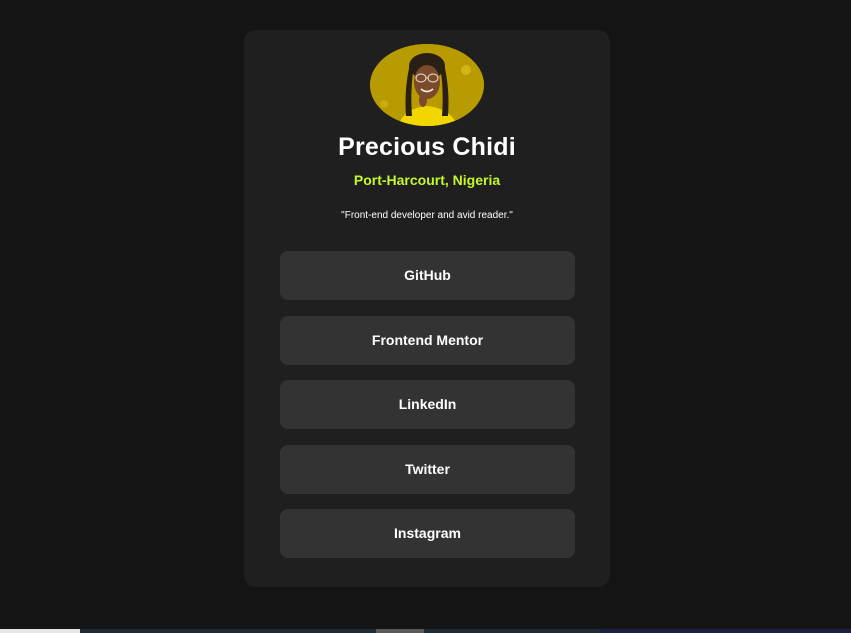  I want to click on avatar-photo, so click(427, 85).